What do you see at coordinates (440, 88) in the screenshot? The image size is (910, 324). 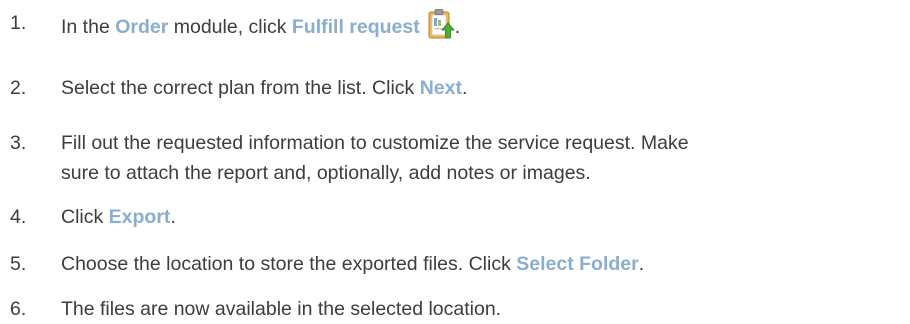 I see `ui-term-next: Next` at bounding box center [440, 88].